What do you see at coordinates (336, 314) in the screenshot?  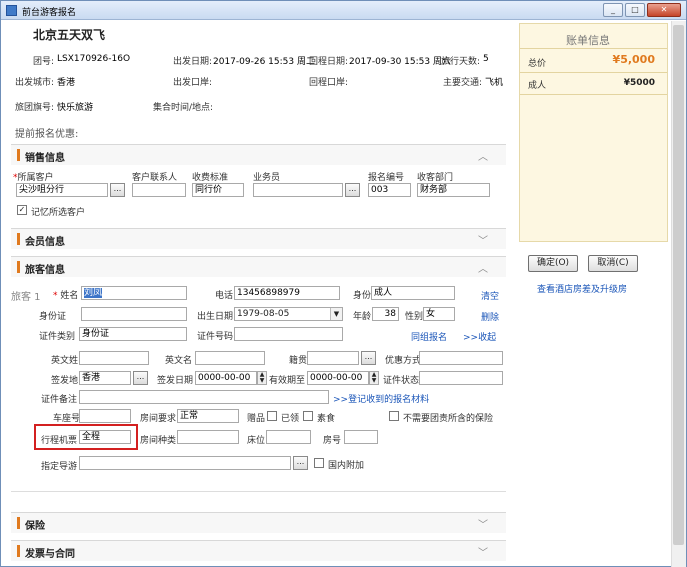 I see `dropdown-arrow-icon: ▼` at bounding box center [336, 314].